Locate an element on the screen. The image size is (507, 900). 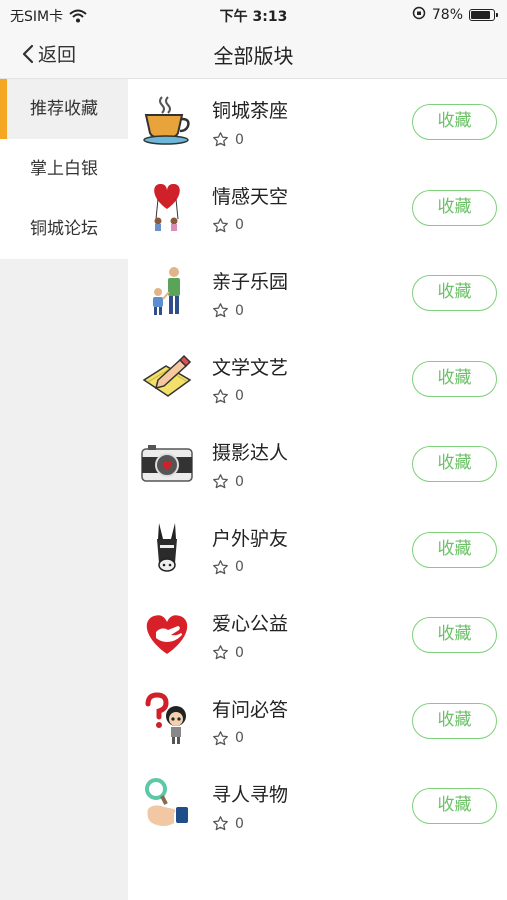
list-item: 户外驴友 0 收藏 is located at coordinates (317, 550).